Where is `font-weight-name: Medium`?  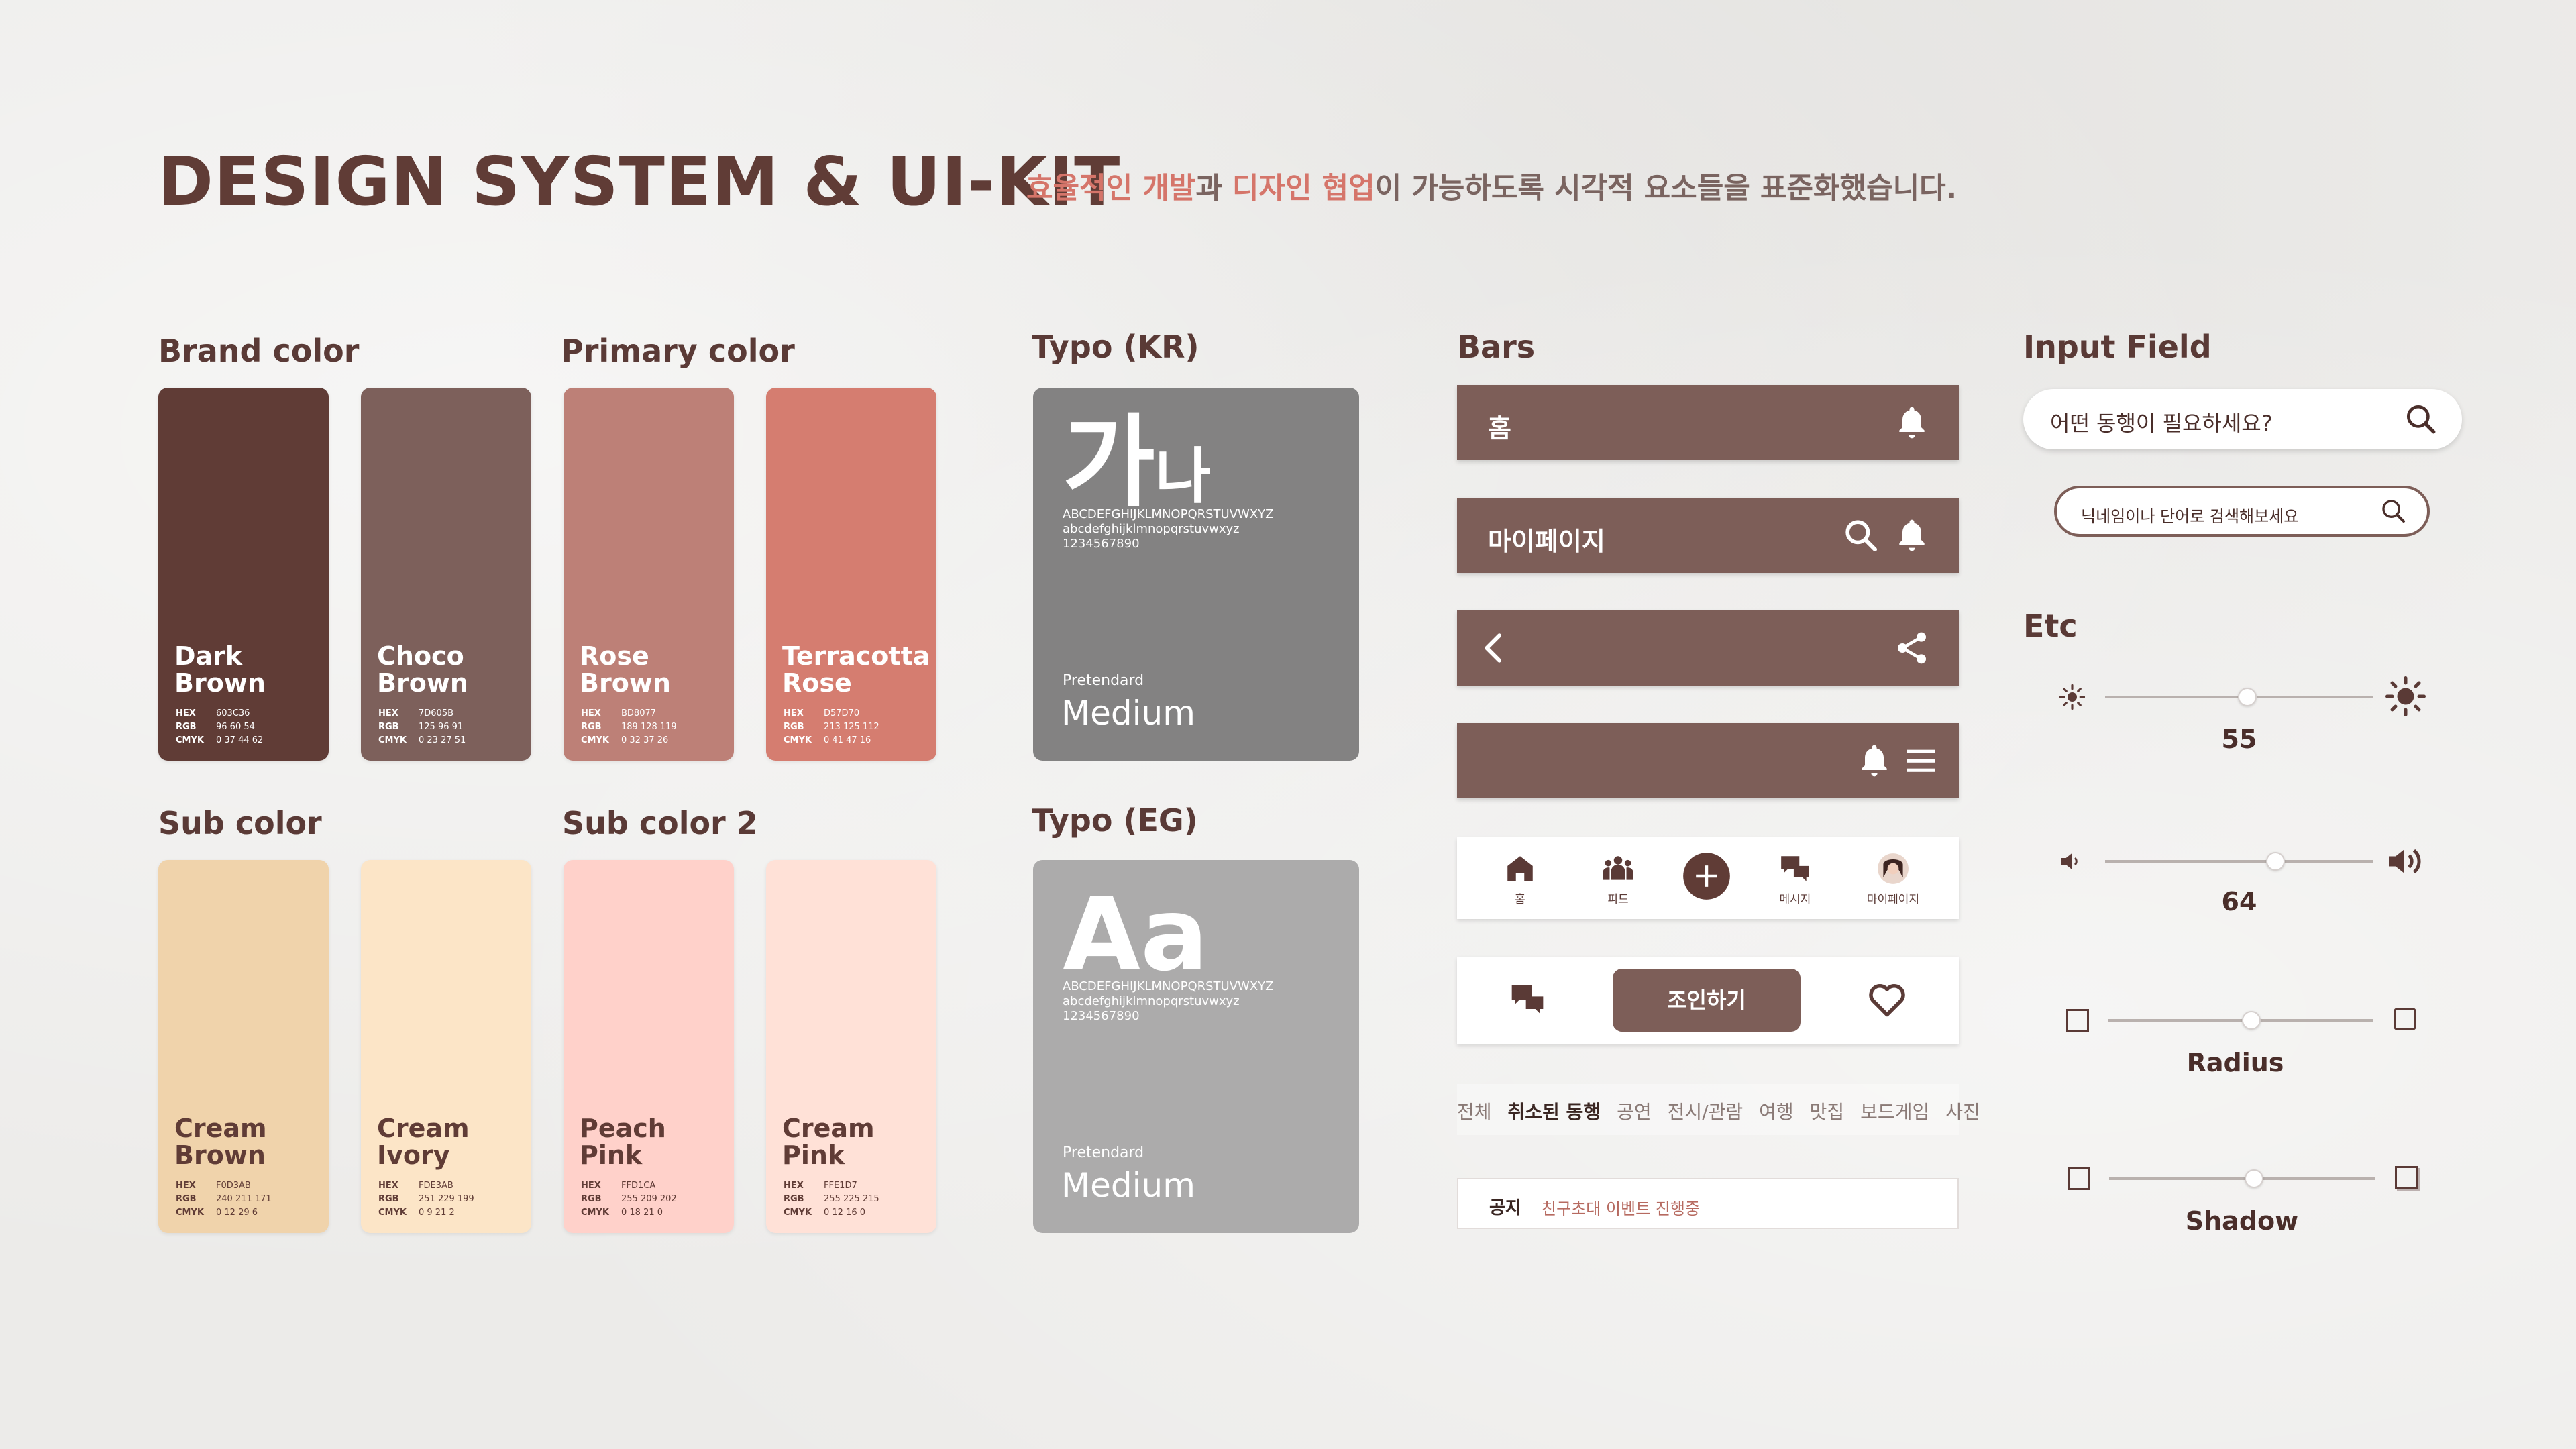 font-weight-name: Medium is located at coordinates (1128, 713).